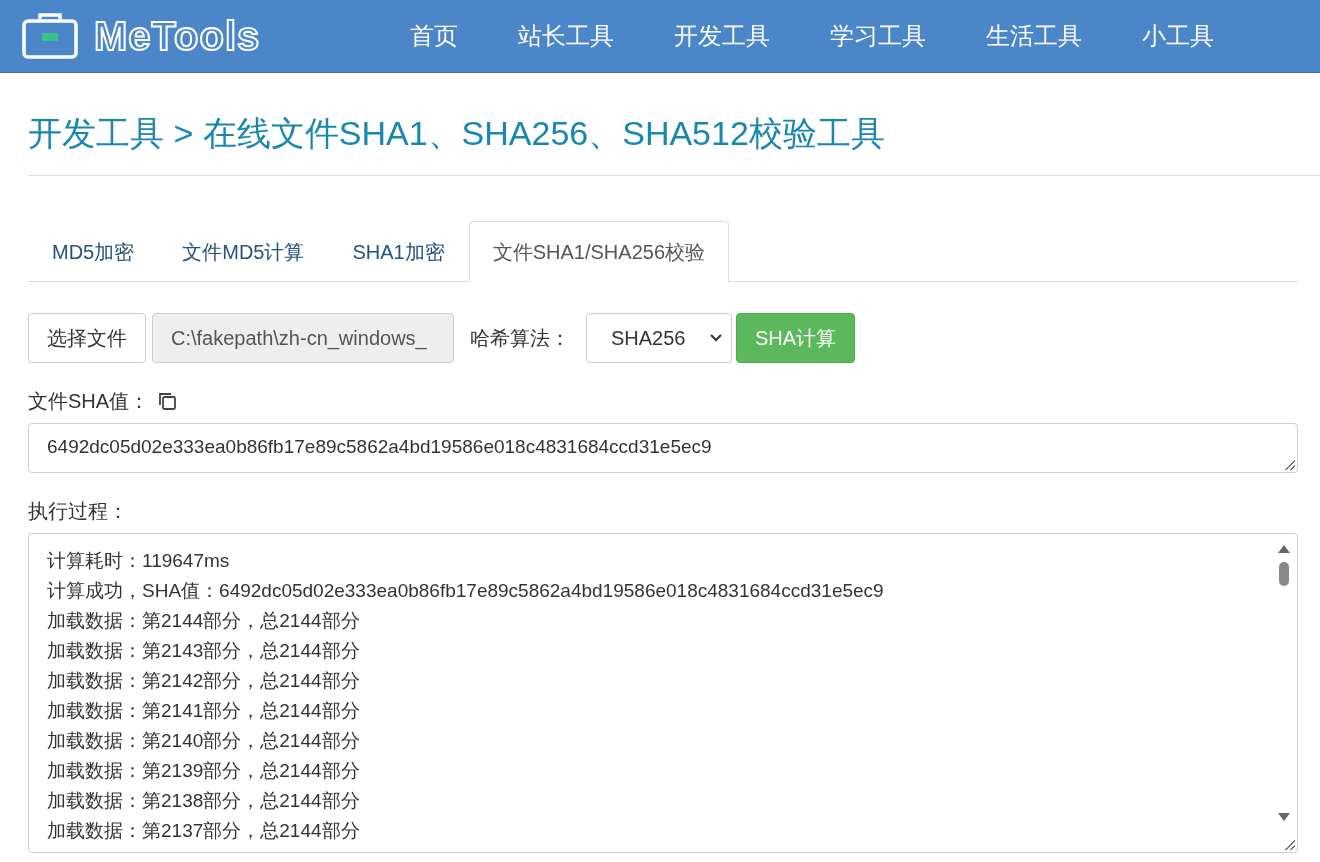  What do you see at coordinates (434, 36) in the screenshot?
I see `nav-link: 首页` at bounding box center [434, 36].